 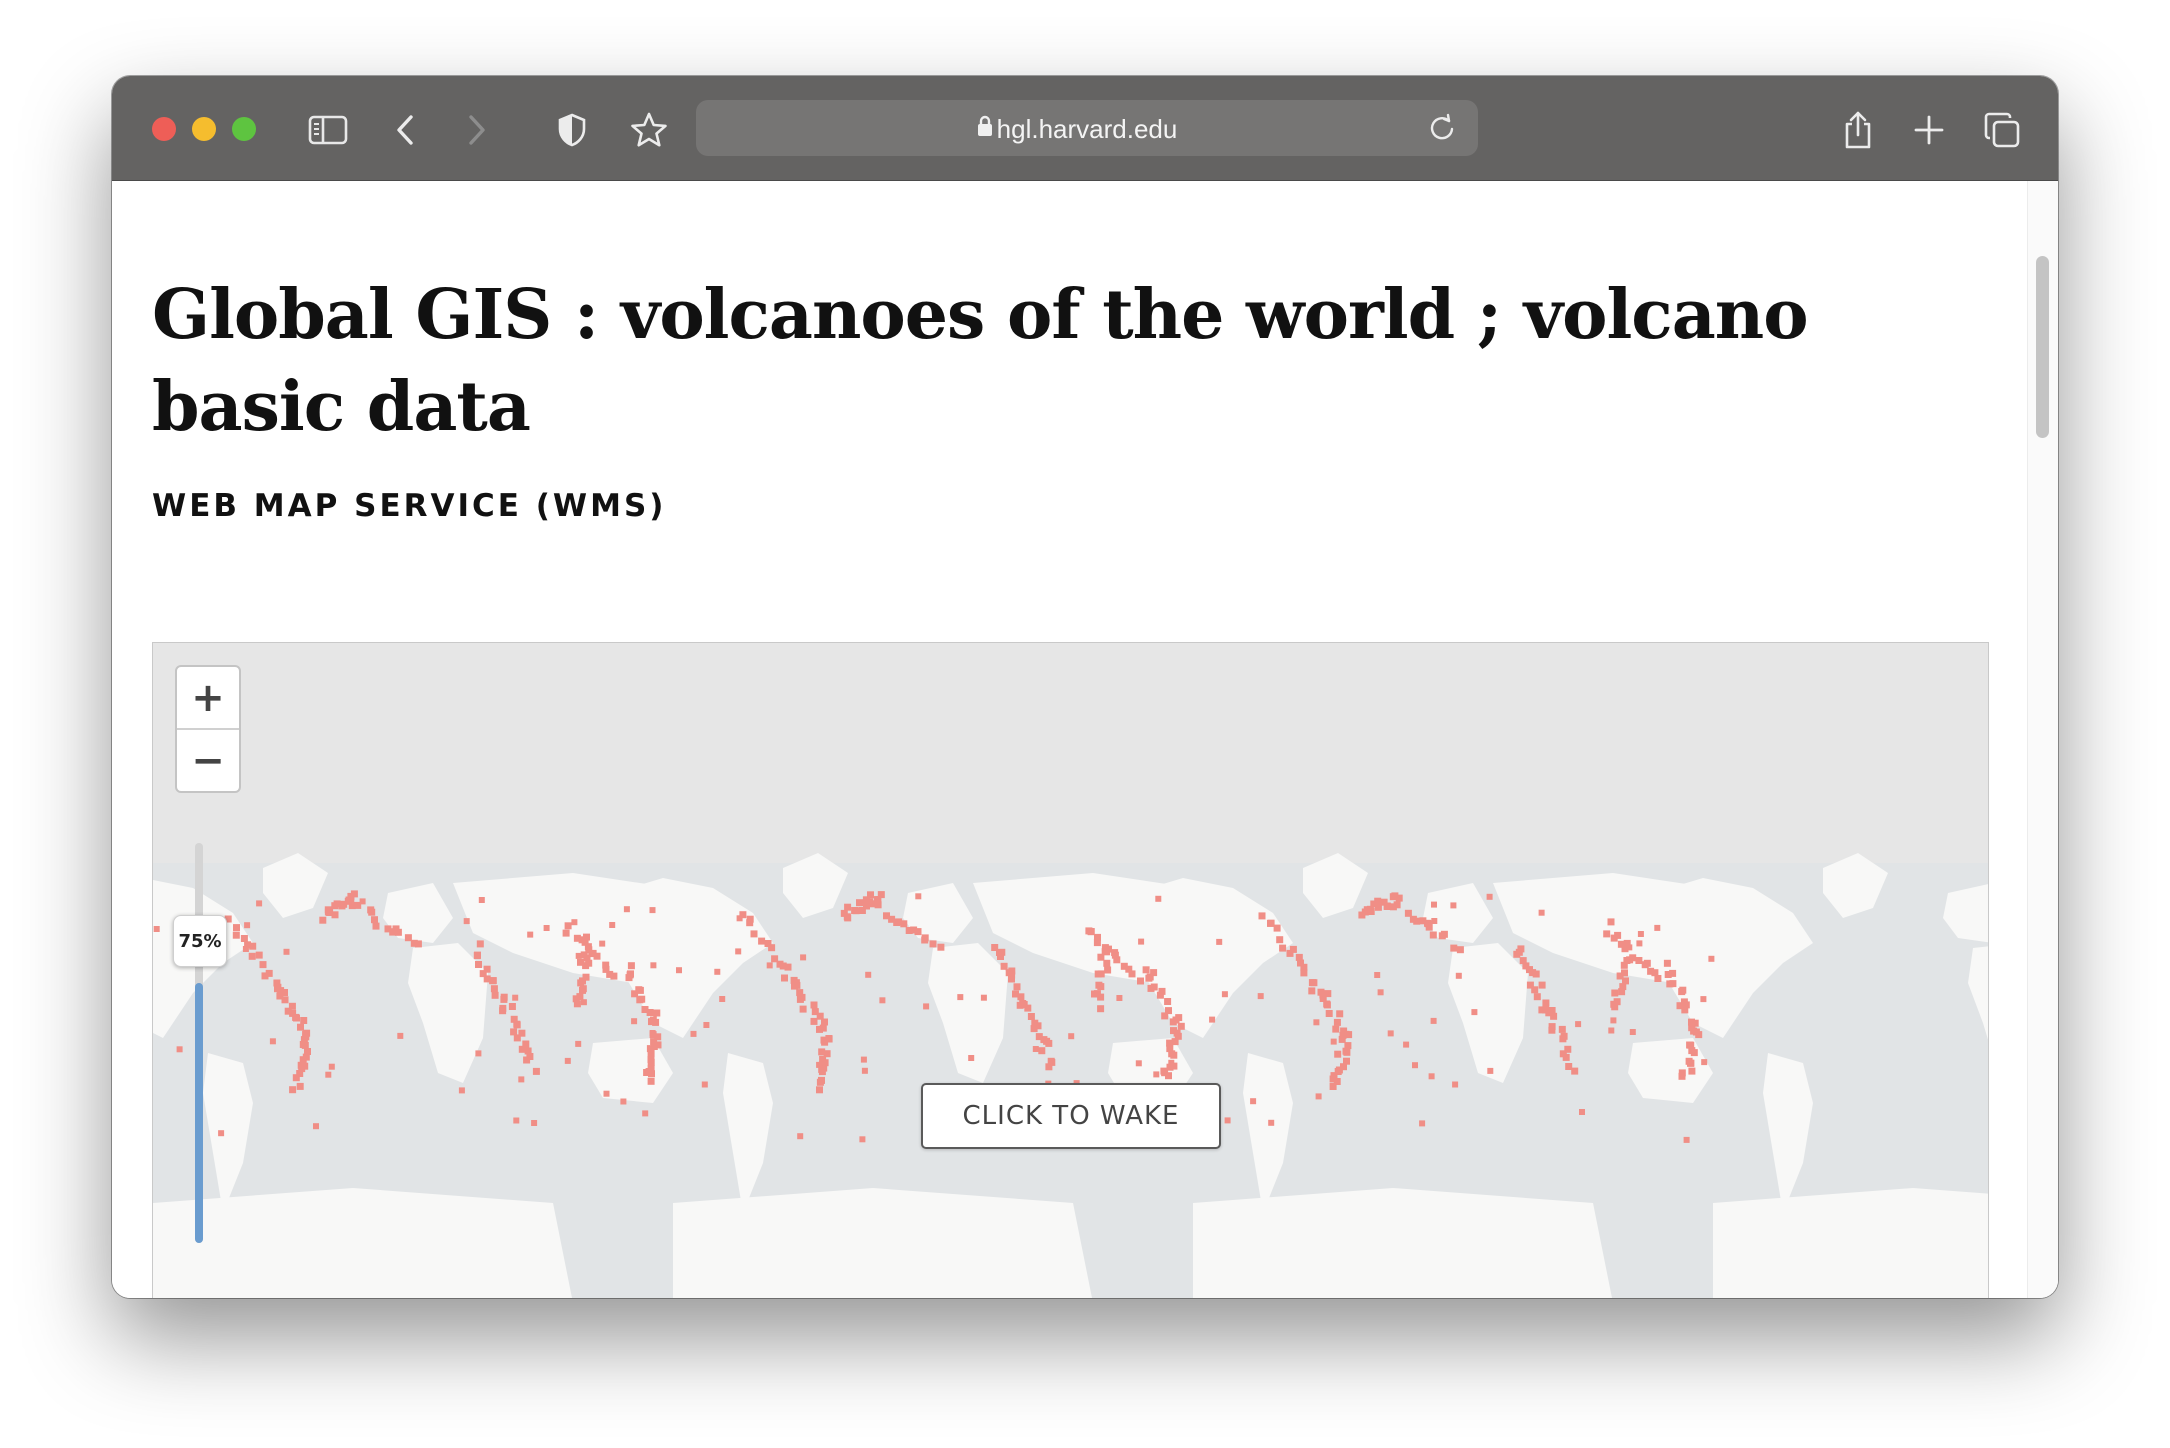 What do you see at coordinates (244, 129) in the screenshot?
I see `zoom-window-button` at bounding box center [244, 129].